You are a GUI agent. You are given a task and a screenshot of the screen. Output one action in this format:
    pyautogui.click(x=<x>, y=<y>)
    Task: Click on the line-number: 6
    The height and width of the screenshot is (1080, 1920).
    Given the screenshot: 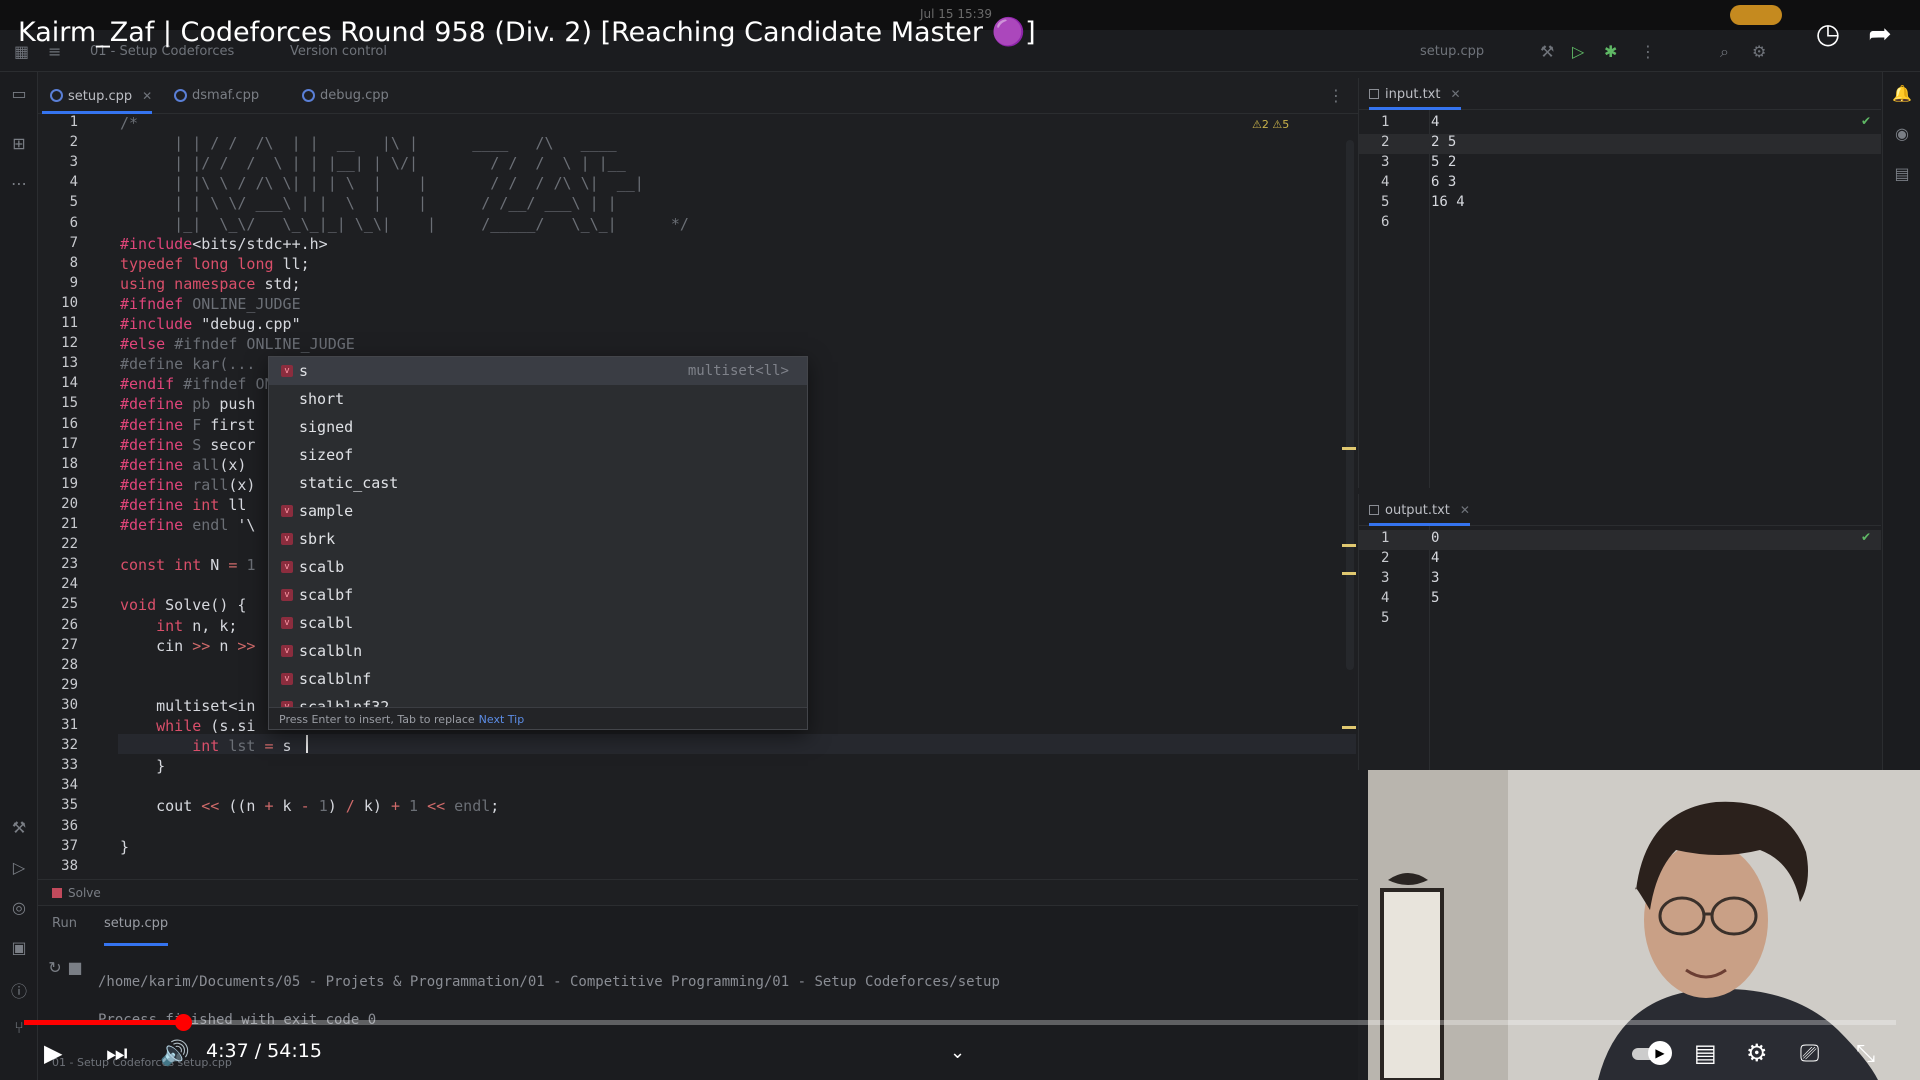 What is the action you would take?
    pyautogui.click(x=73, y=222)
    